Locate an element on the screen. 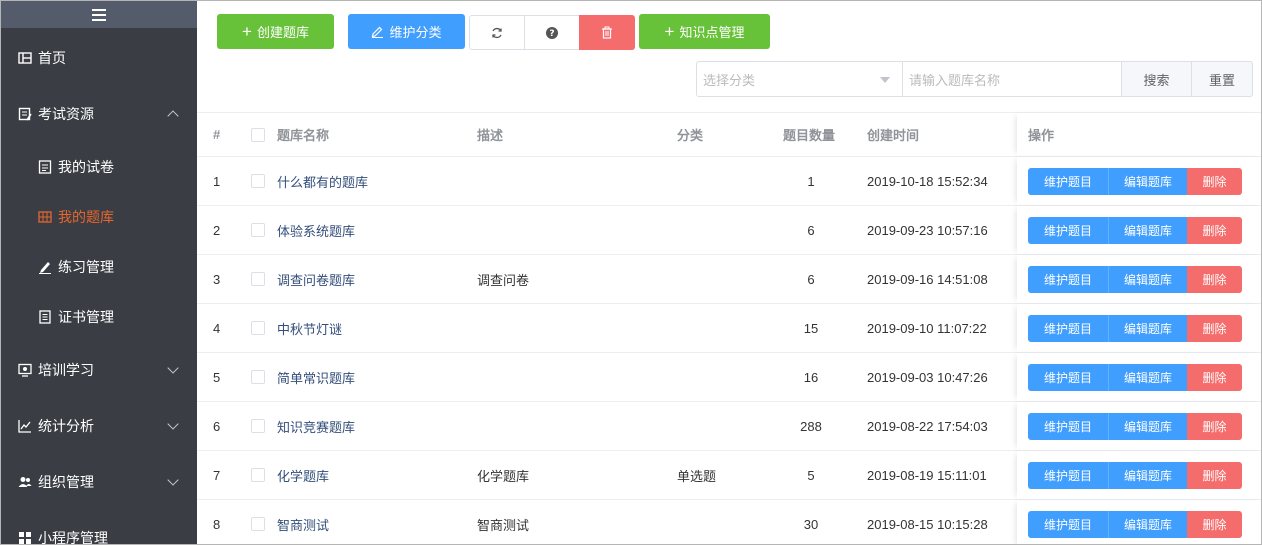 The height and width of the screenshot is (545, 1262). search-button: 搜索 is located at coordinates (1156, 79).